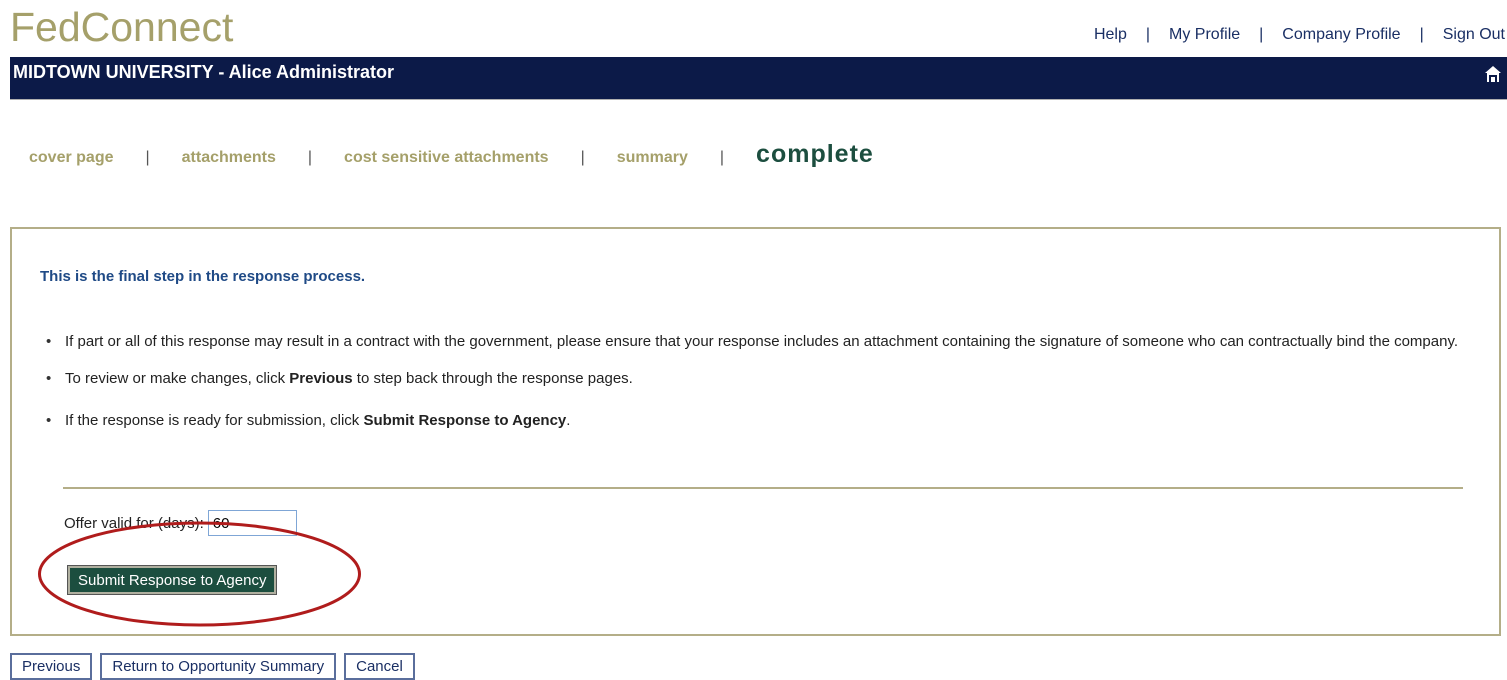 The height and width of the screenshot is (680, 1507). Describe the element at coordinates (71, 158) in the screenshot. I see `step-cover-page: cover page` at that location.